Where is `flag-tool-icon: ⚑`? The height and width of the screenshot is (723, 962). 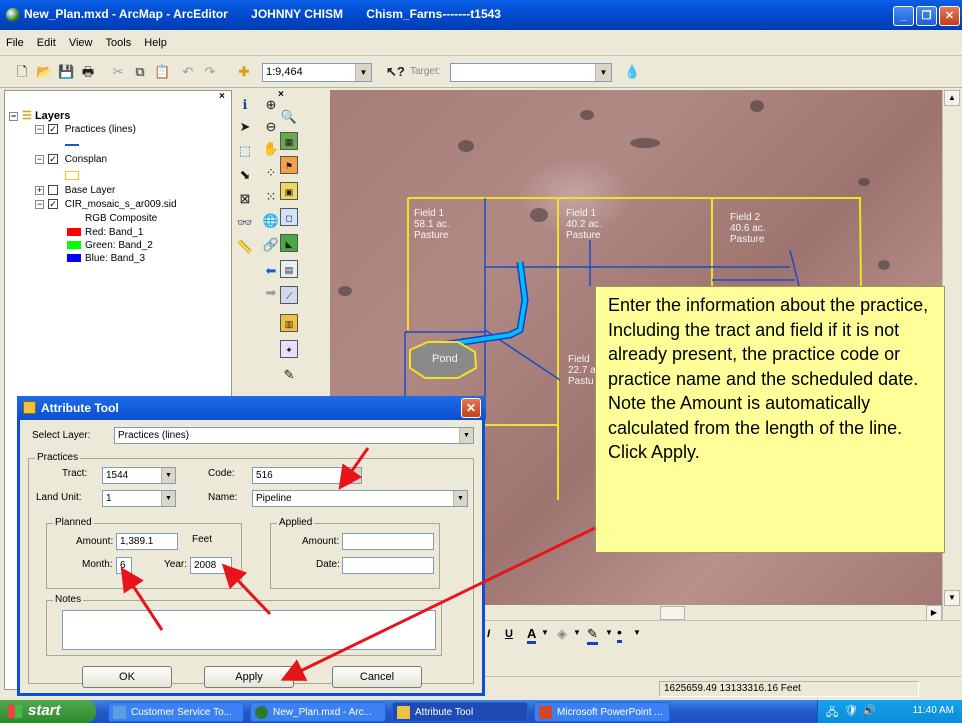 flag-tool-icon: ⚑ is located at coordinates (289, 165).